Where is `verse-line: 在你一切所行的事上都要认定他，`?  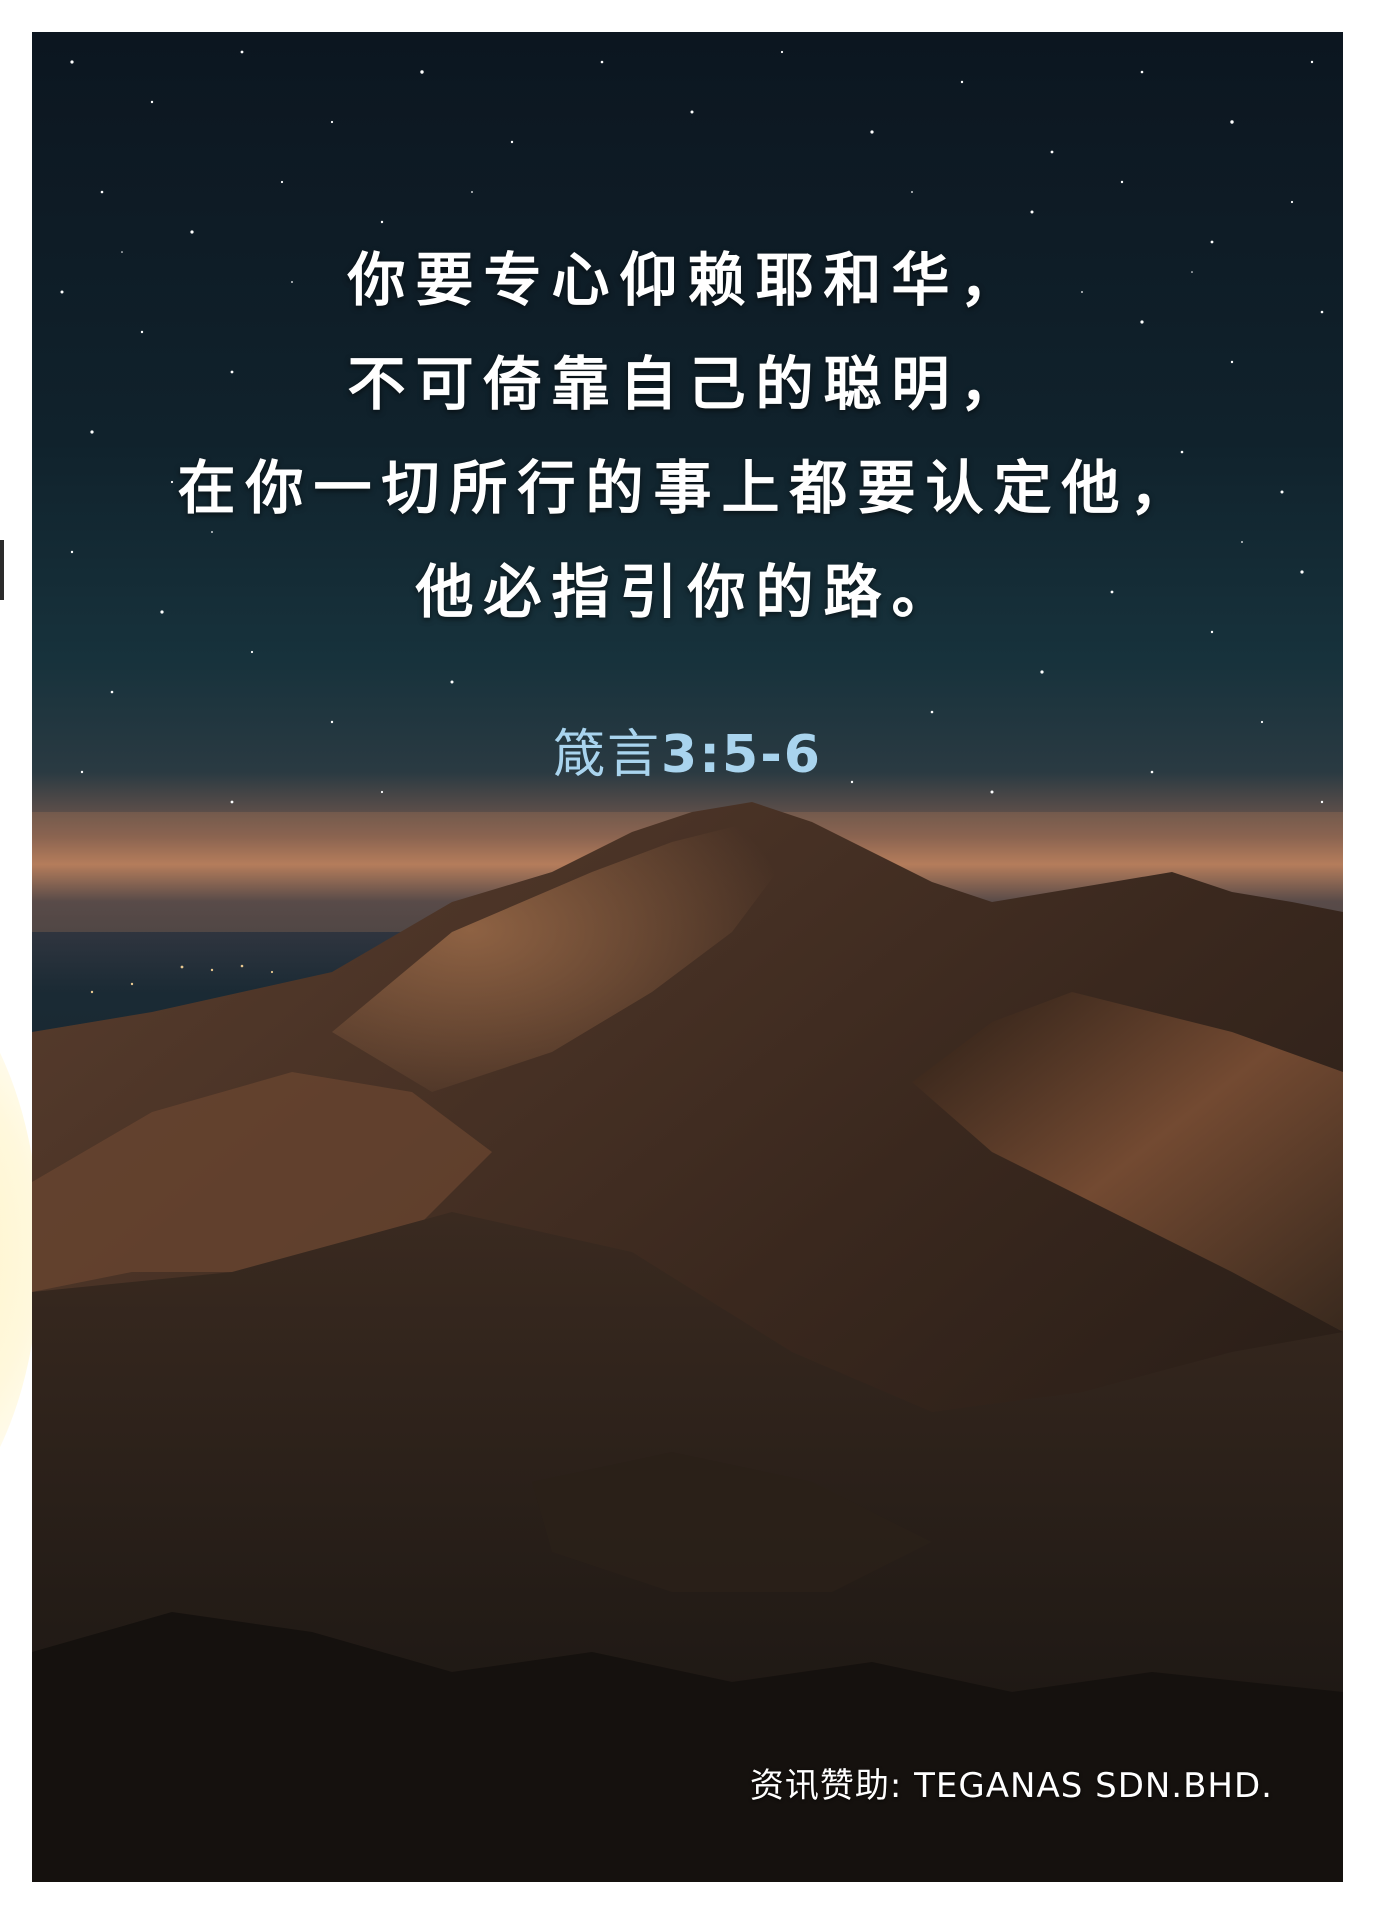
verse-line: 在你一切所行的事上都要认定他， is located at coordinates (687, 488).